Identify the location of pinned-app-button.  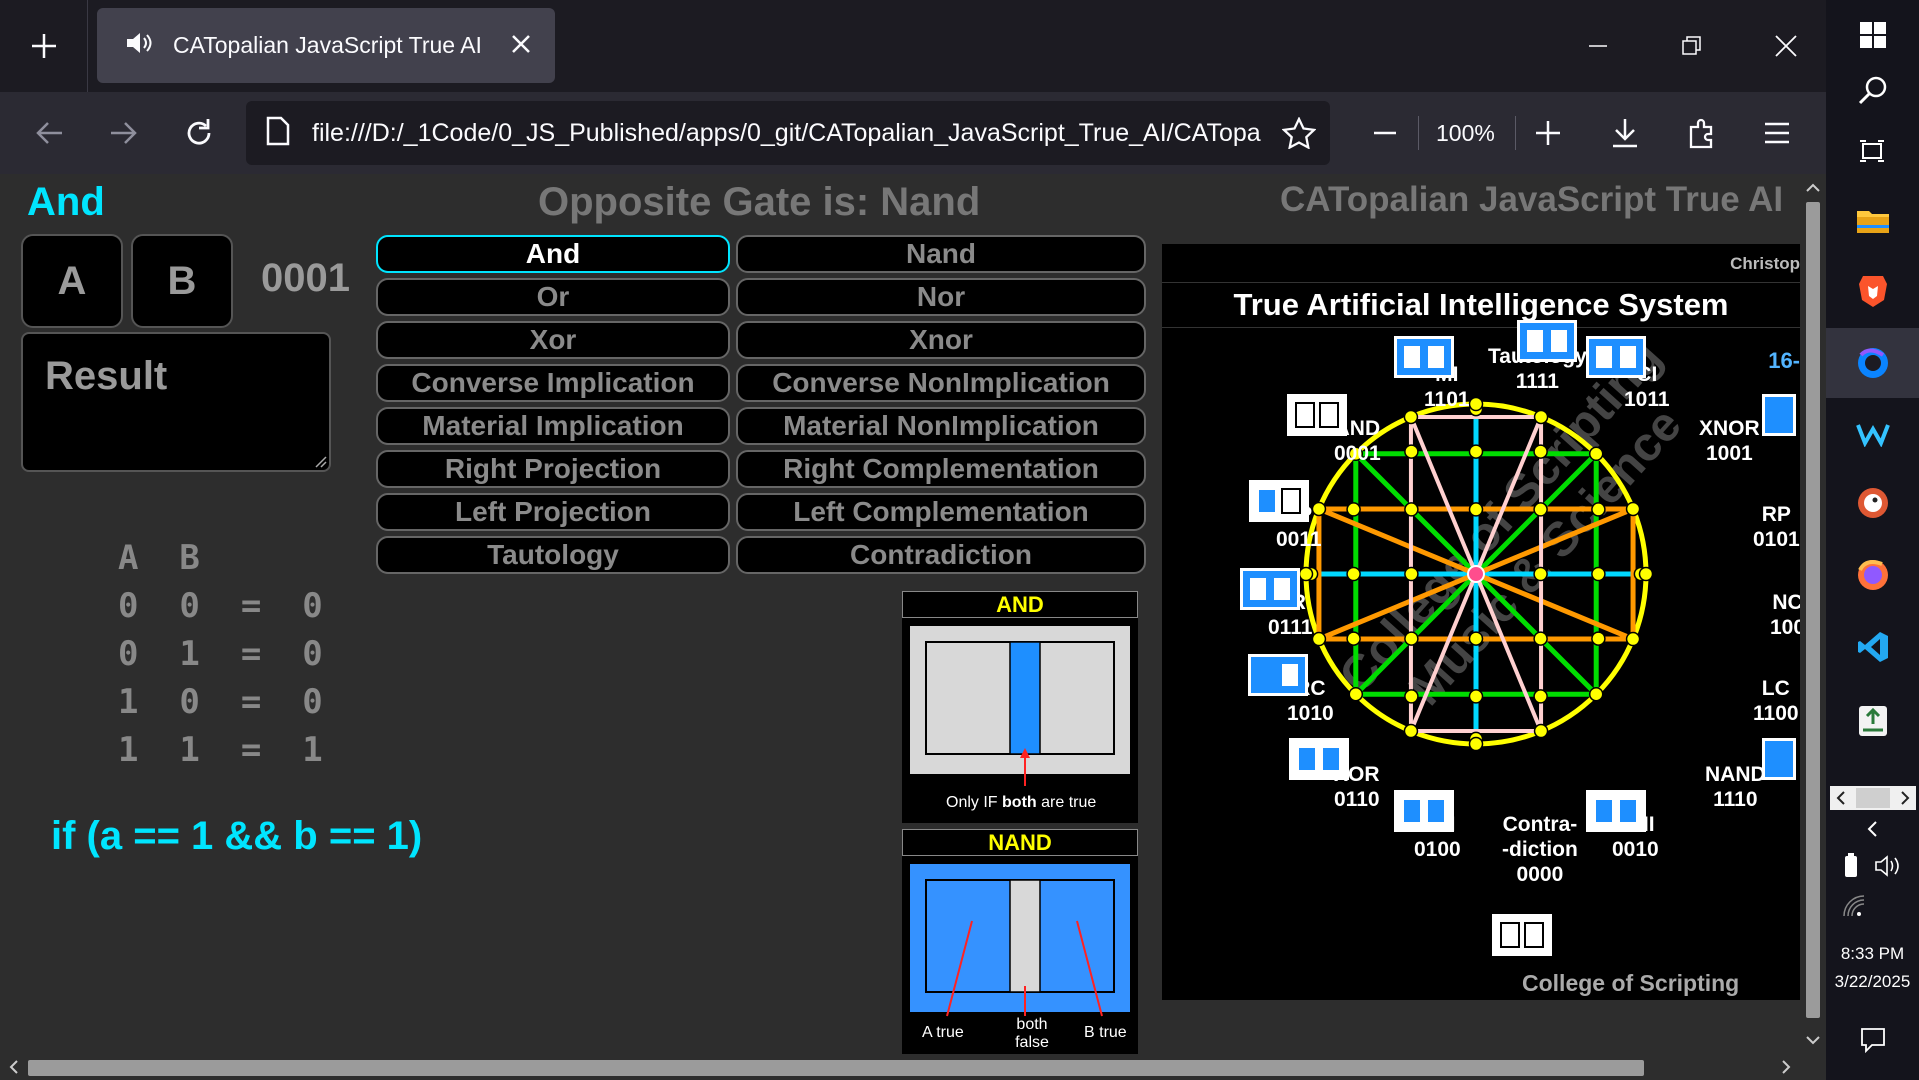
(1872, 721).